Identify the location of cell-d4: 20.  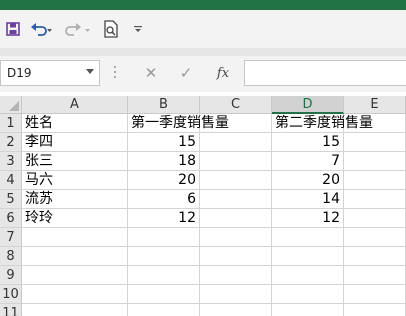
(308, 180).